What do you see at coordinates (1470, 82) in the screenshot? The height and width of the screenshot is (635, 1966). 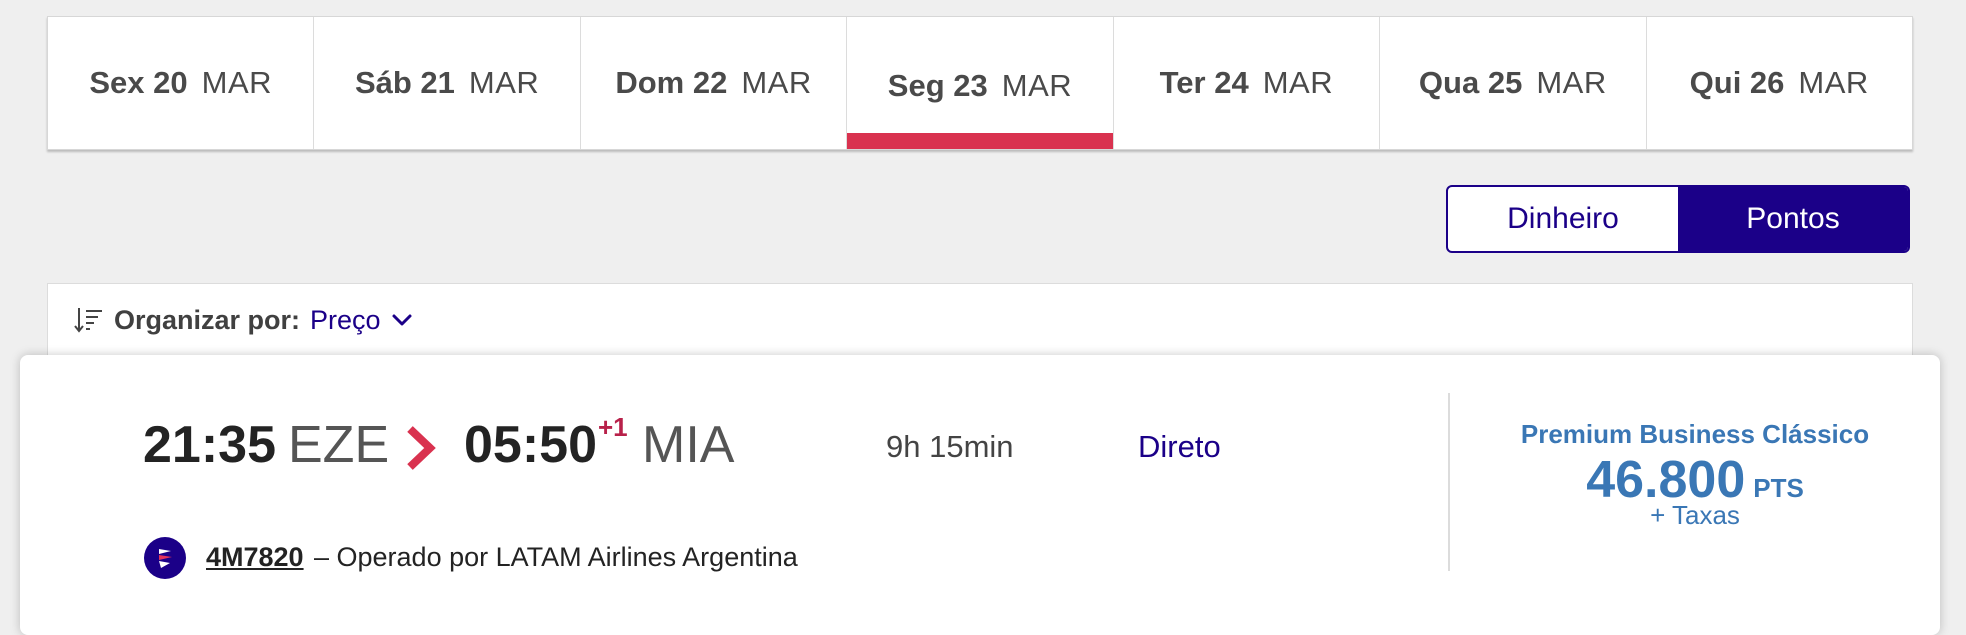 I see `date-tab-day: Qua 25` at bounding box center [1470, 82].